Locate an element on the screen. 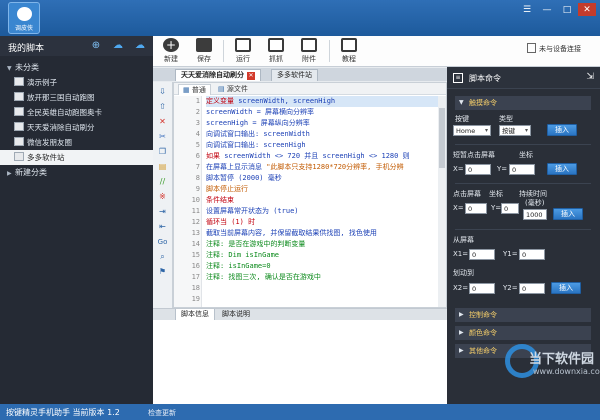 This screenshot has height=420, width=600. new-button: + 新建 is located at coordinates (171, 51).